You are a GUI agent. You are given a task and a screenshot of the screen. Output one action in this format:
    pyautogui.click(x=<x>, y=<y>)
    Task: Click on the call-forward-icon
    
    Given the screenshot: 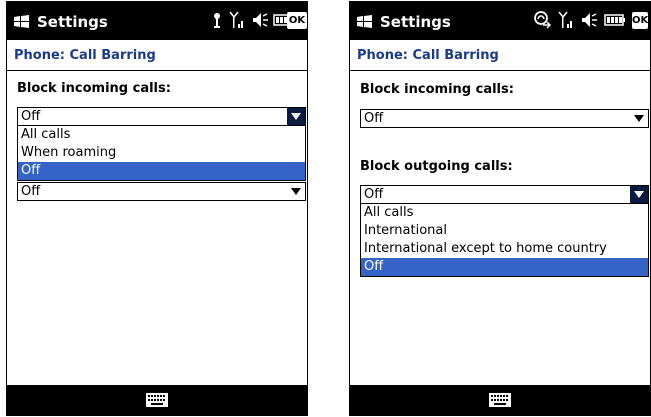 What is the action you would take?
    pyautogui.click(x=543, y=20)
    